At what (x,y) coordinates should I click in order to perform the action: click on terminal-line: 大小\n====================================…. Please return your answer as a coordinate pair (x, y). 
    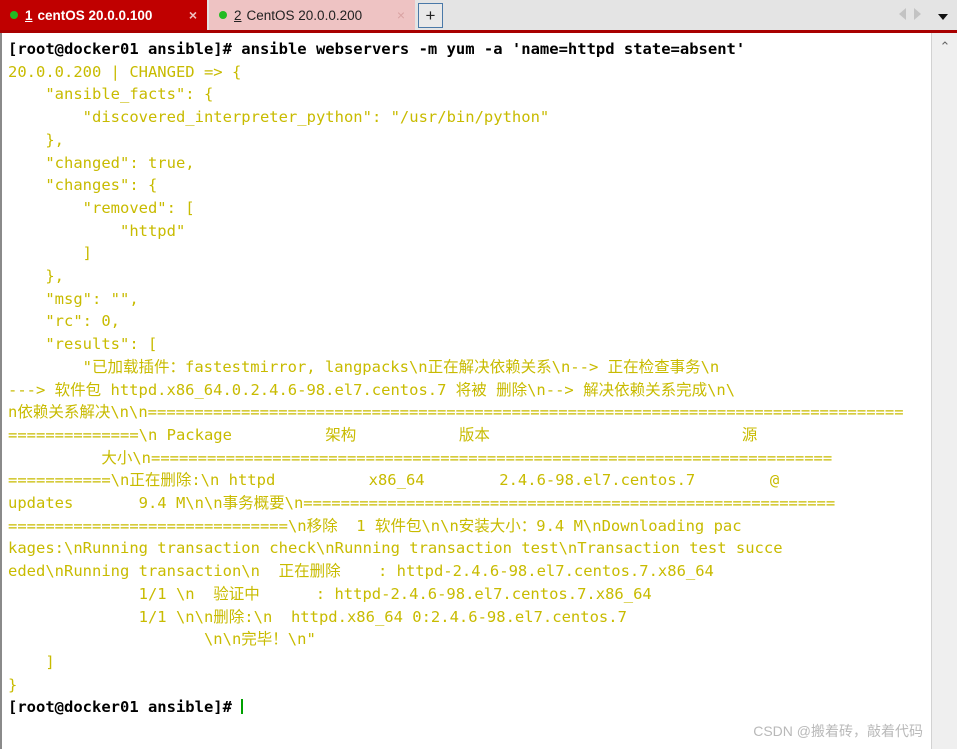
    Looking at the image, I should click on (420, 457).